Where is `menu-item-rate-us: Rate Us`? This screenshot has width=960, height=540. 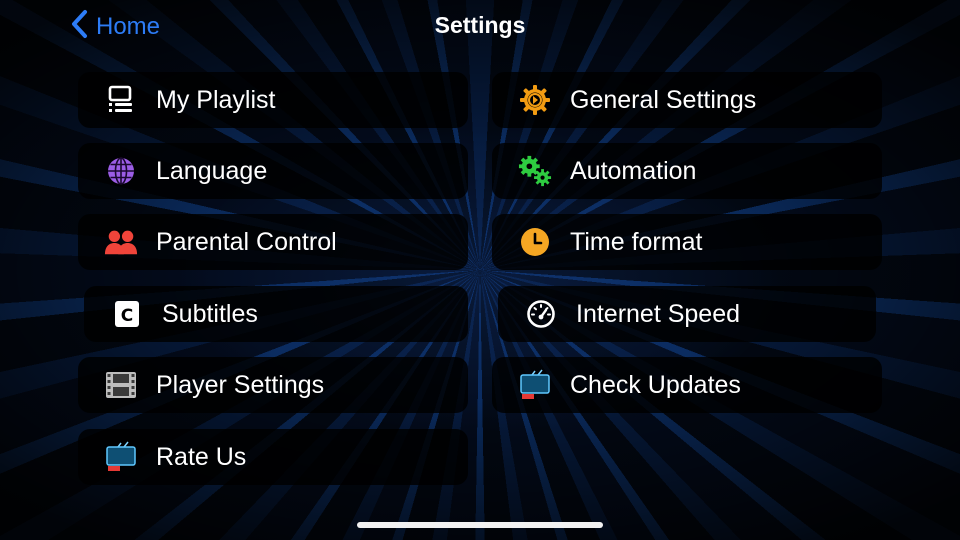
menu-item-rate-us: Rate Us is located at coordinates (273, 457).